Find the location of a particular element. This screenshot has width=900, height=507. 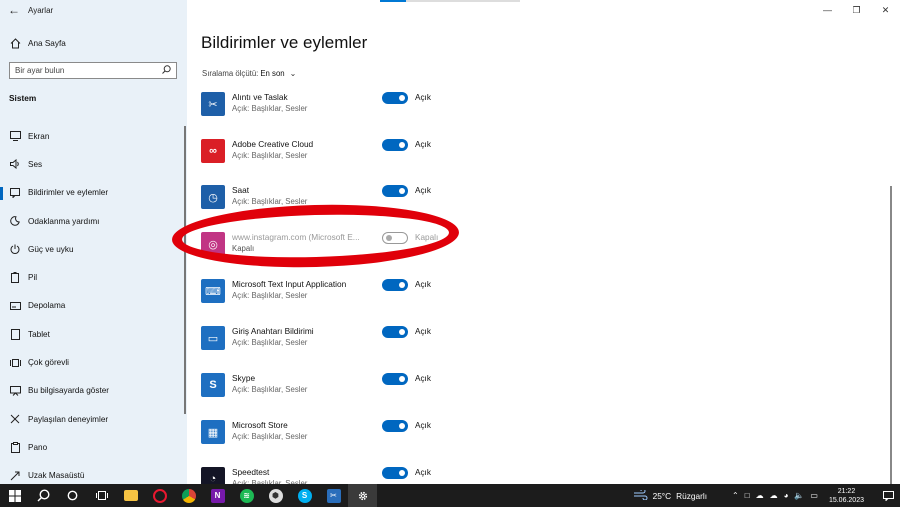

windows-start-icon is located at coordinates (14, 495).